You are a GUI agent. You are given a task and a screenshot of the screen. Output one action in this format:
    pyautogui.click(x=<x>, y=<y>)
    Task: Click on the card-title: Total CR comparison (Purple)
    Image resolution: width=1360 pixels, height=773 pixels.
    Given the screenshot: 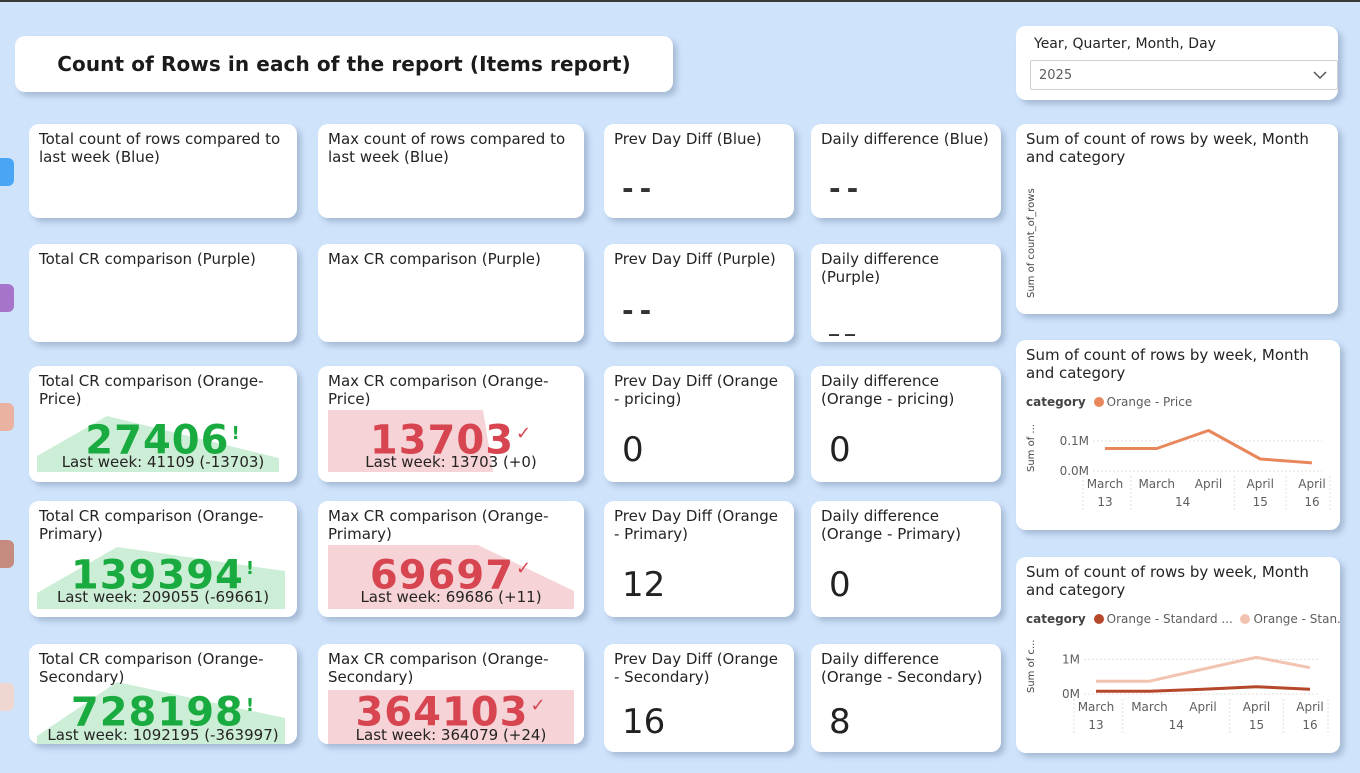 What is the action you would take?
    pyautogui.click(x=147, y=259)
    